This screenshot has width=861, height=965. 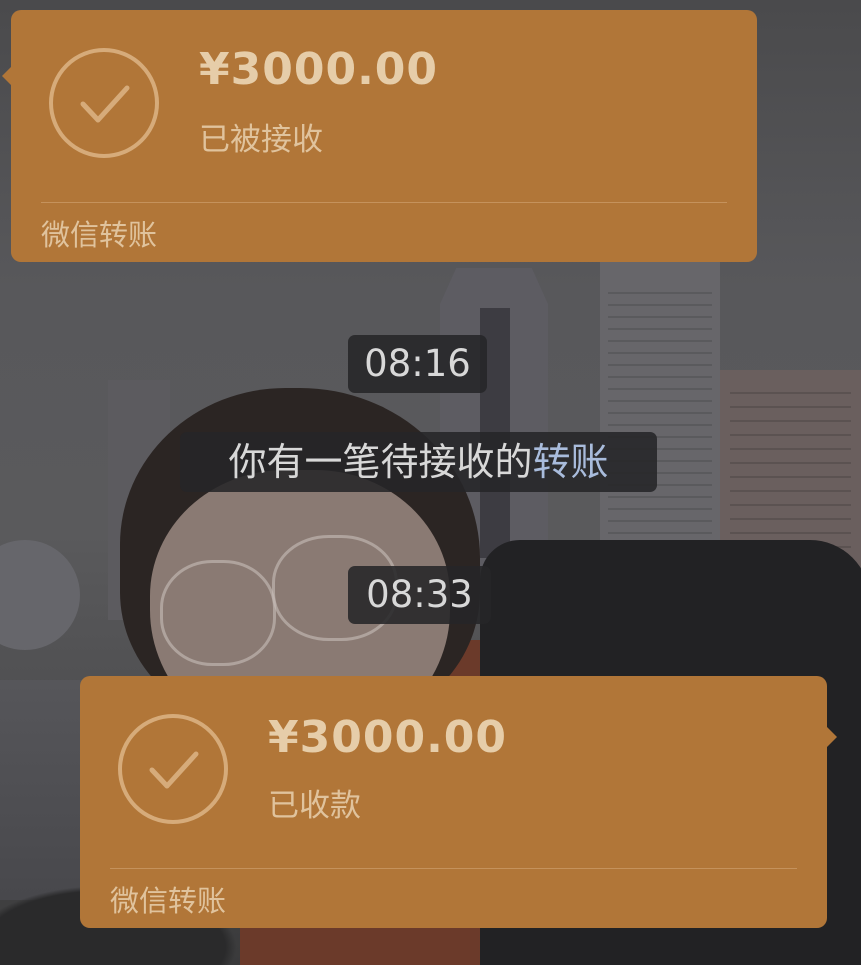 I want to click on transfer-status: 已被接收, so click(x=261, y=140).